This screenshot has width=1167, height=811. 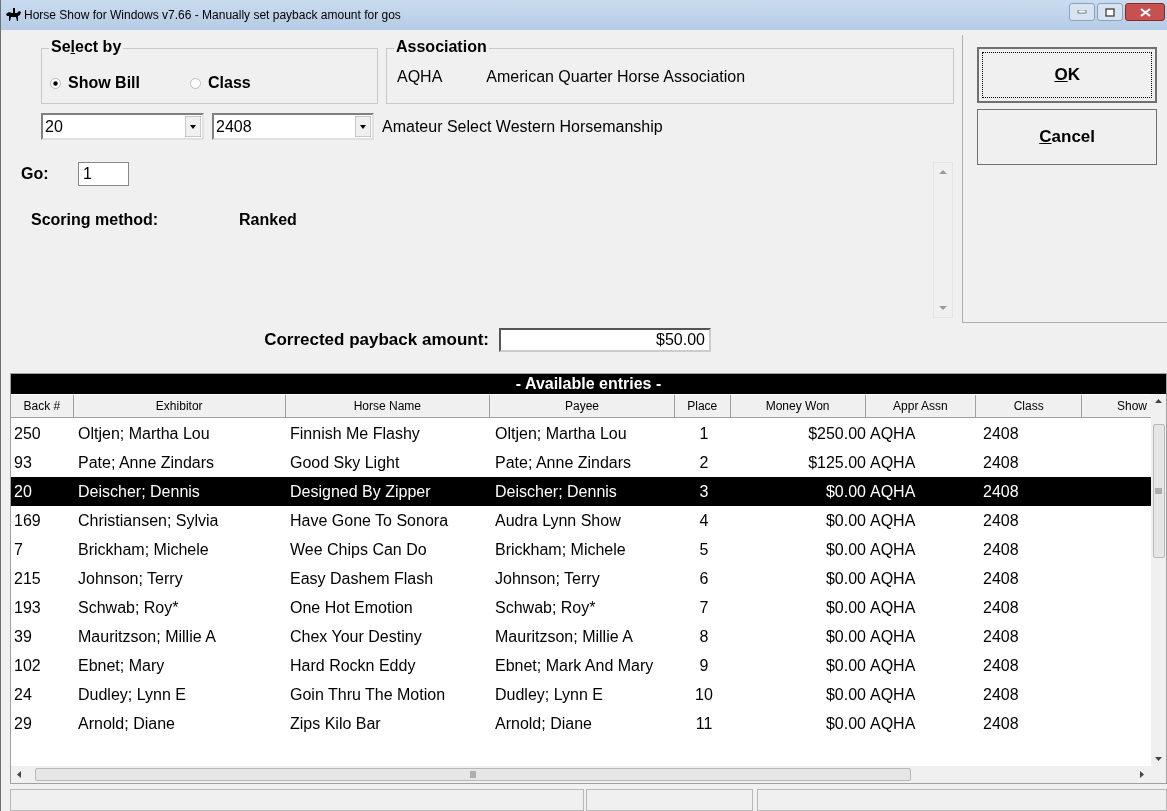 I want to click on payback-field: $50.00, so click(x=605, y=340).